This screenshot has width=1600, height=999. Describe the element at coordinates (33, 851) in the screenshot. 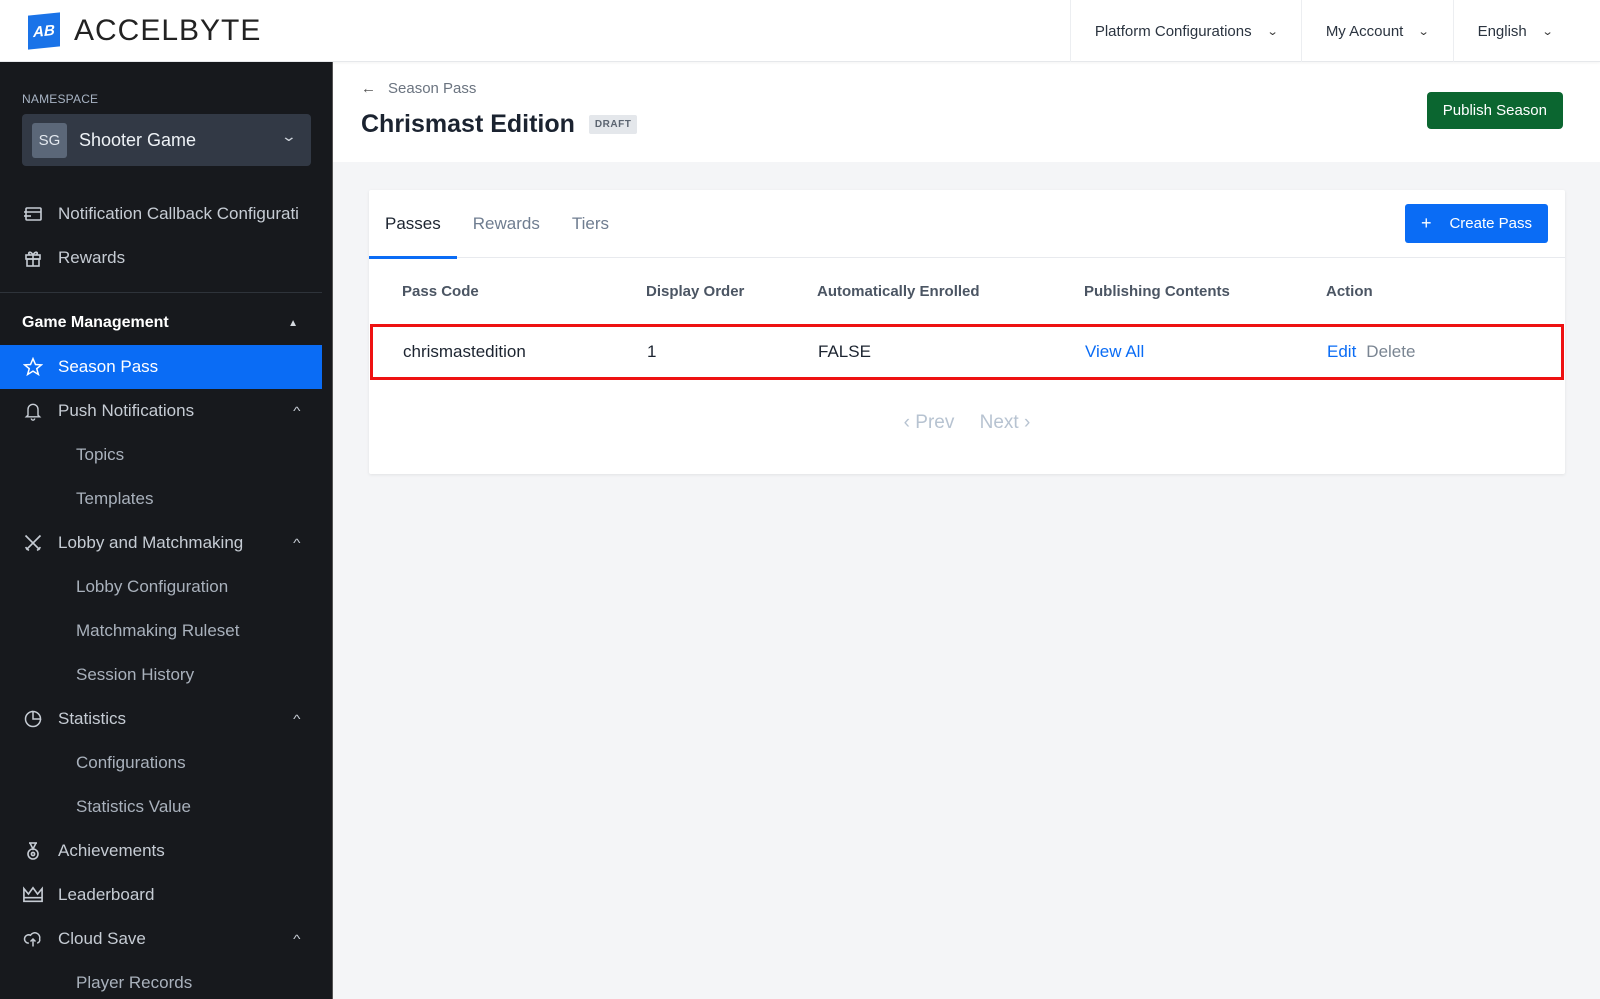

I see `medal-icon` at that location.